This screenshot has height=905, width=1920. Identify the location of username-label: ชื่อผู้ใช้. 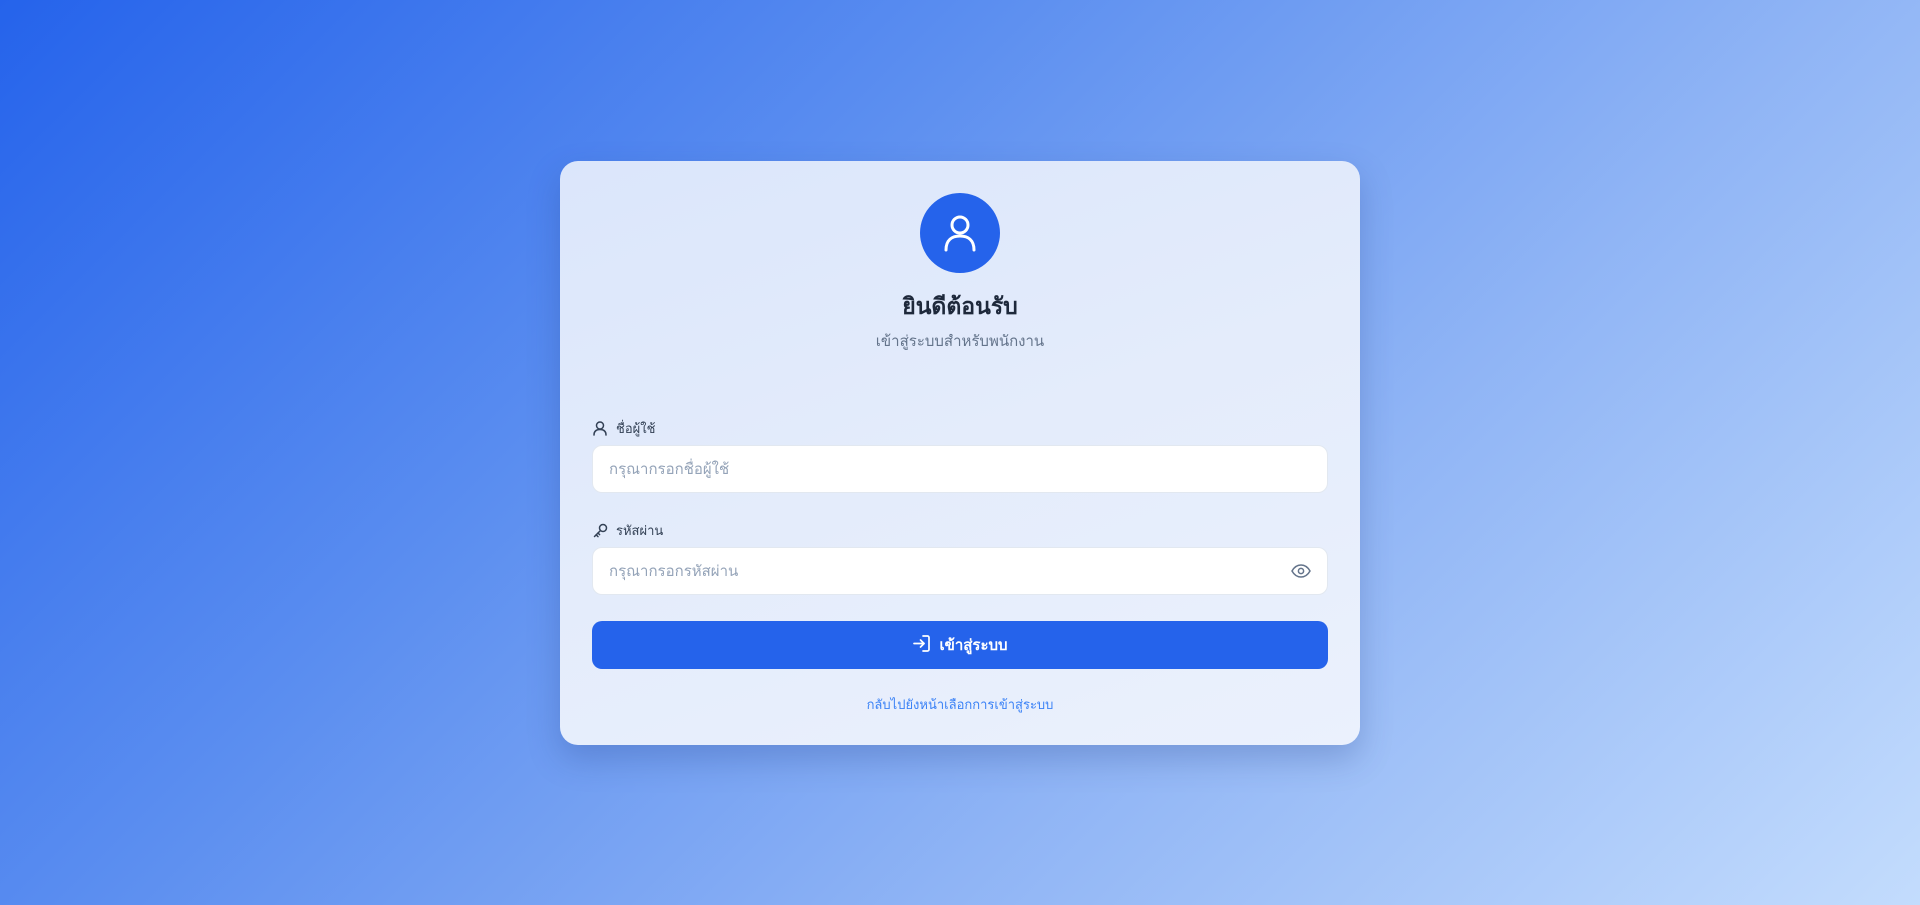
(623, 428).